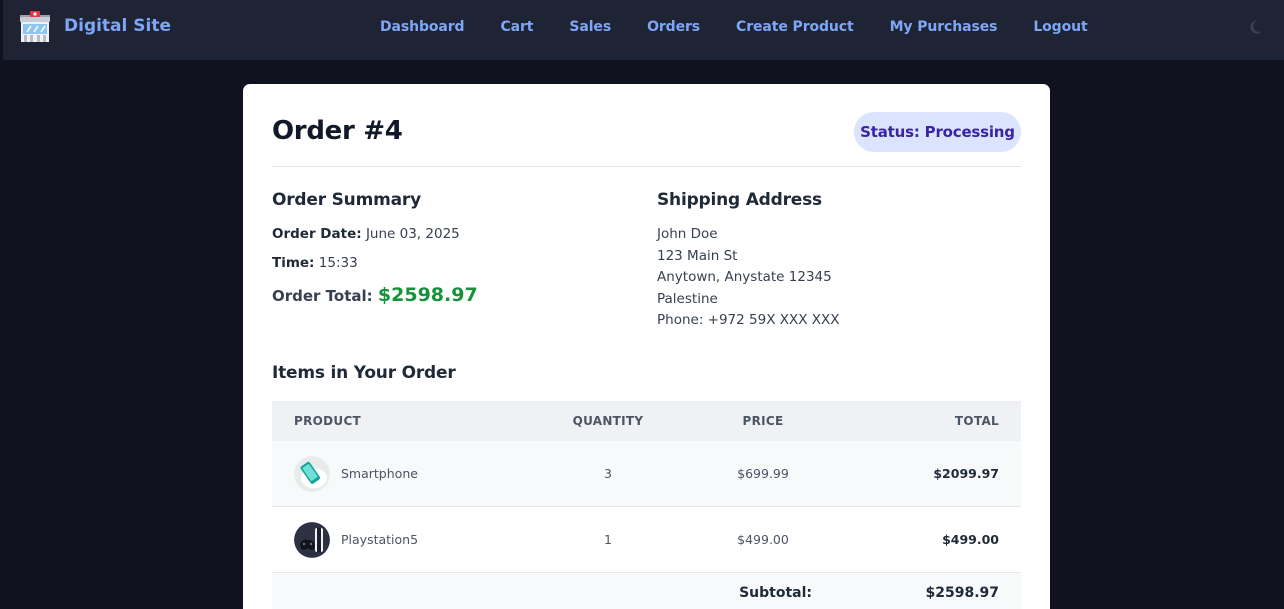 This screenshot has height=609, width=1284. What do you see at coordinates (976, 421) in the screenshot?
I see `col-total: TOTAL` at bounding box center [976, 421].